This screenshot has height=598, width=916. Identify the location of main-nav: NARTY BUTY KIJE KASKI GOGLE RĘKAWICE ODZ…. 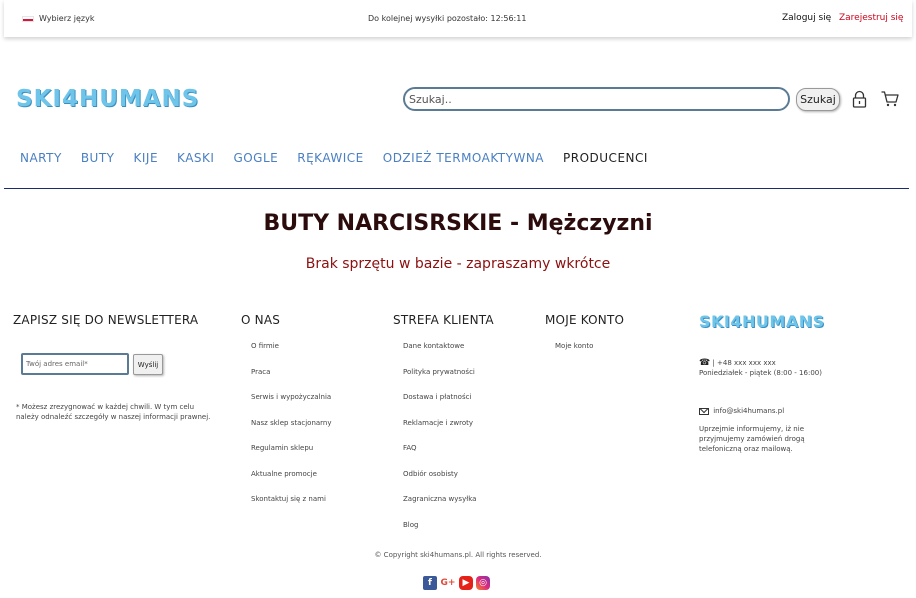
(343, 158).